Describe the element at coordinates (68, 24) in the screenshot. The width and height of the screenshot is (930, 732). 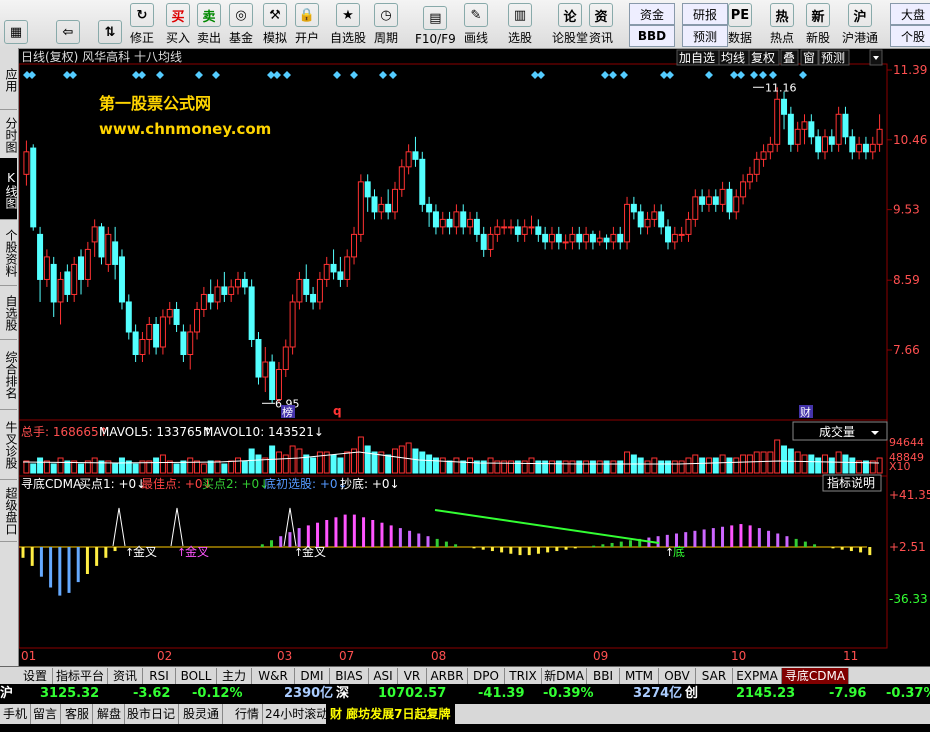
I see `toolbar-button-1: ⇦` at that location.